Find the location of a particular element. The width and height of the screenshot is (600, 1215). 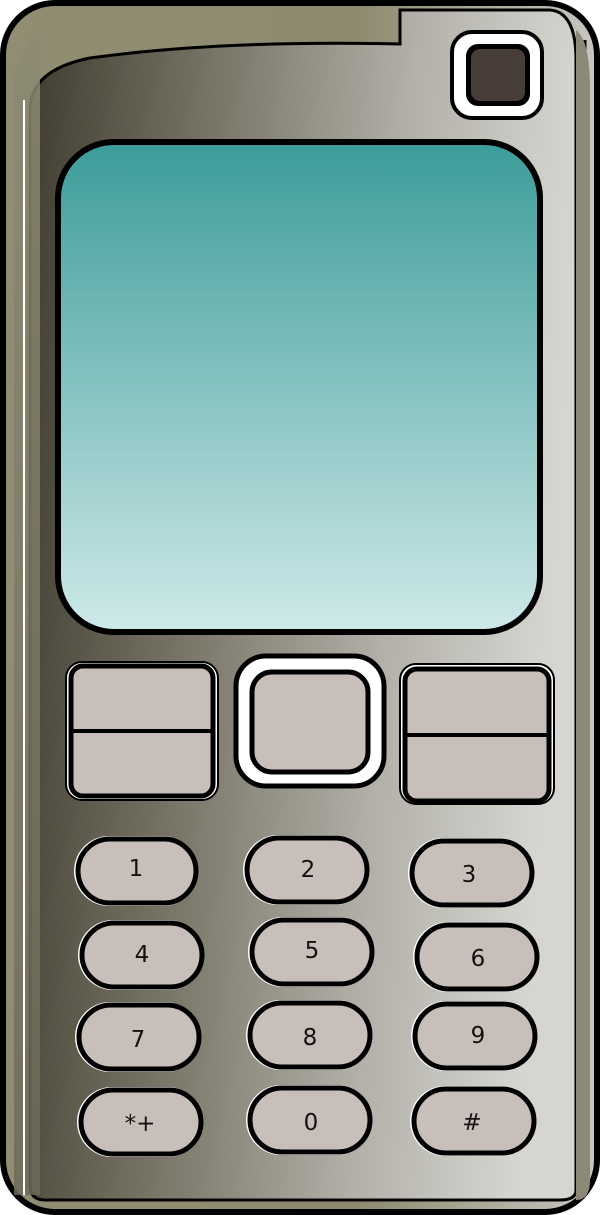

left-soft-key is located at coordinates (142, 731).